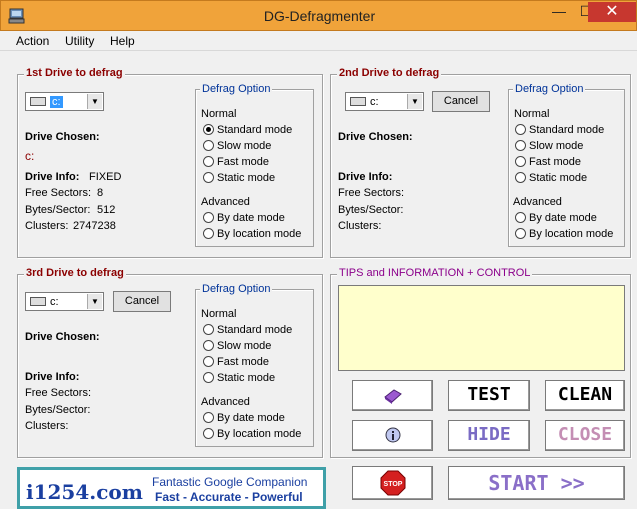 The image size is (637, 509). What do you see at coordinates (52, 177) in the screenshot?
I see `drive1-info-label: Drive Info:` at bounding box center [52, 177].